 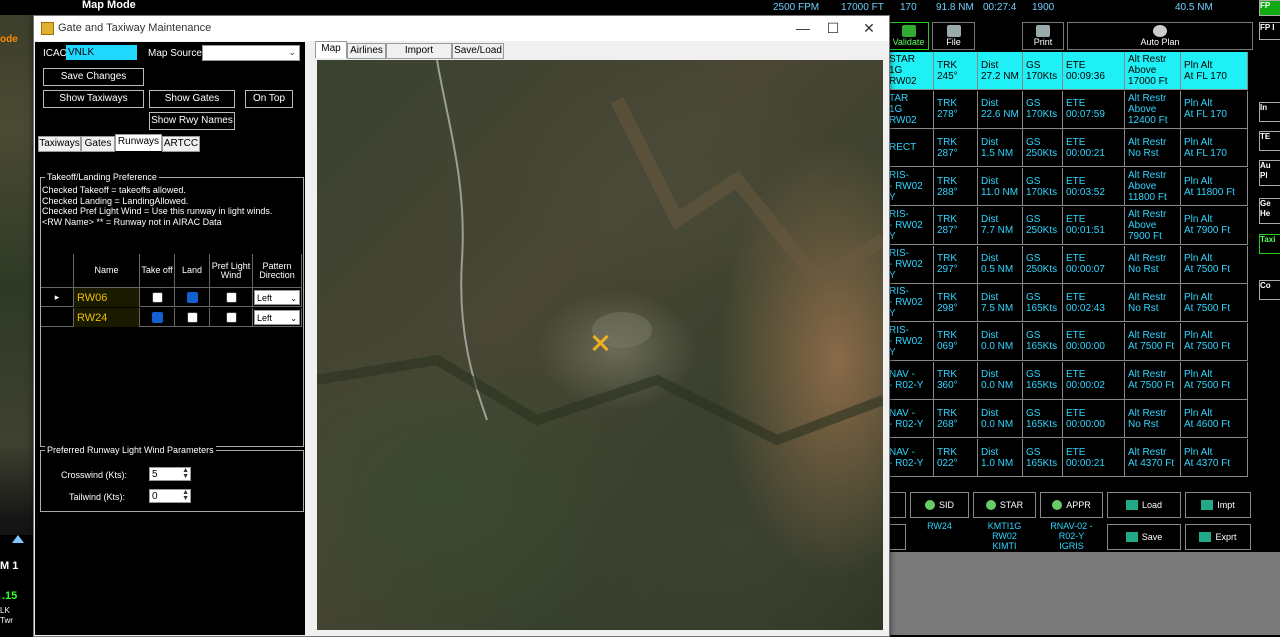 I want to click on sid-button: SID, so click(x=939, y=505).